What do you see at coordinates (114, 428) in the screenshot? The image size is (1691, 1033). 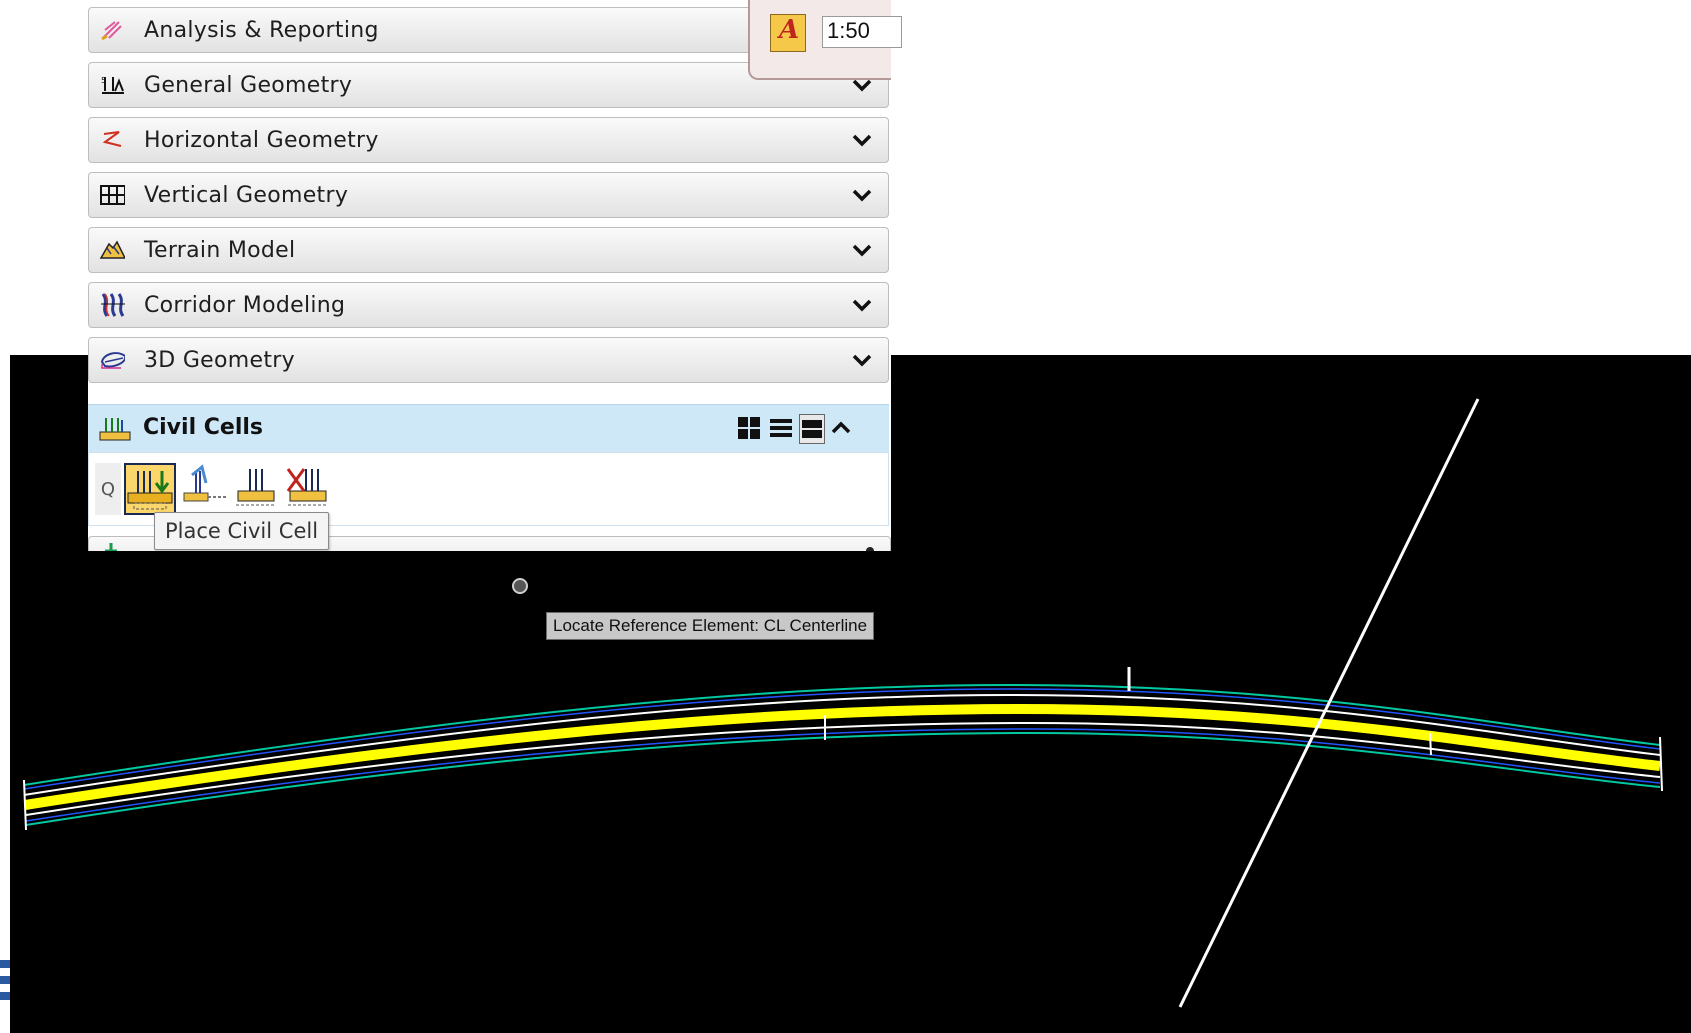 I see `civil-cells-icon` at bounding box center [114, 428].